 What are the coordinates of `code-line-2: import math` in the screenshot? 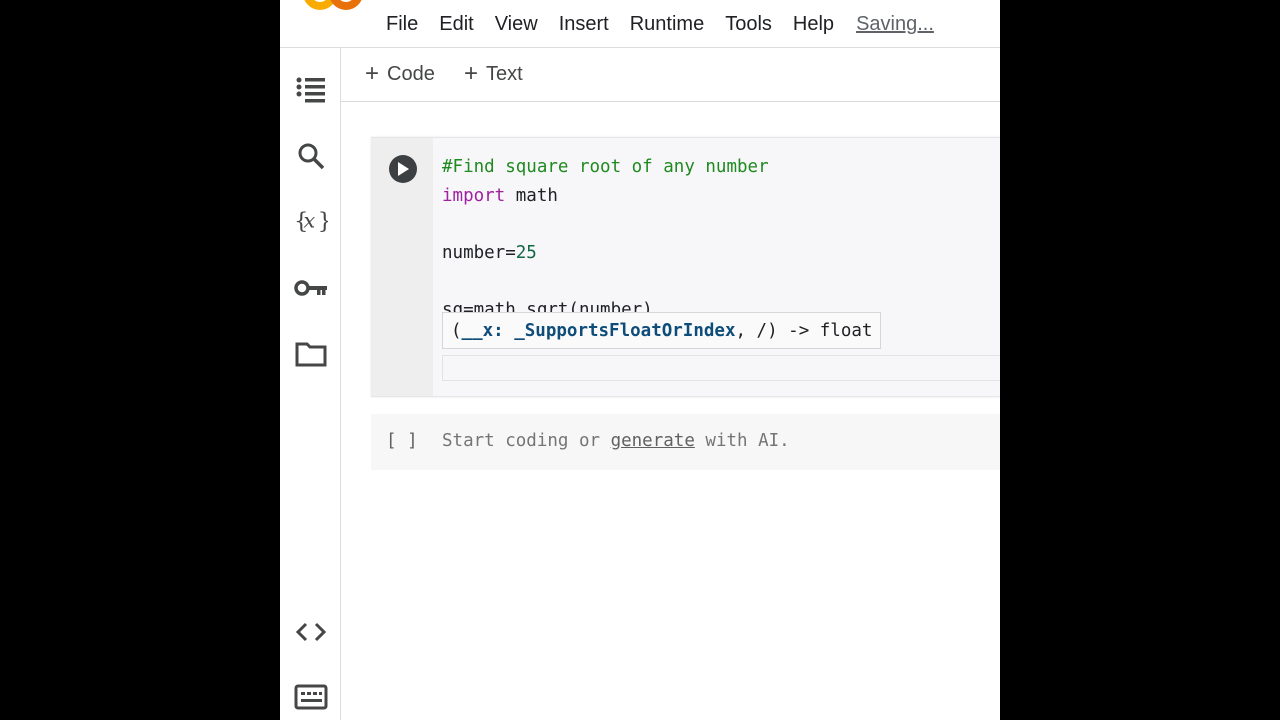 It's located at (500, 196).